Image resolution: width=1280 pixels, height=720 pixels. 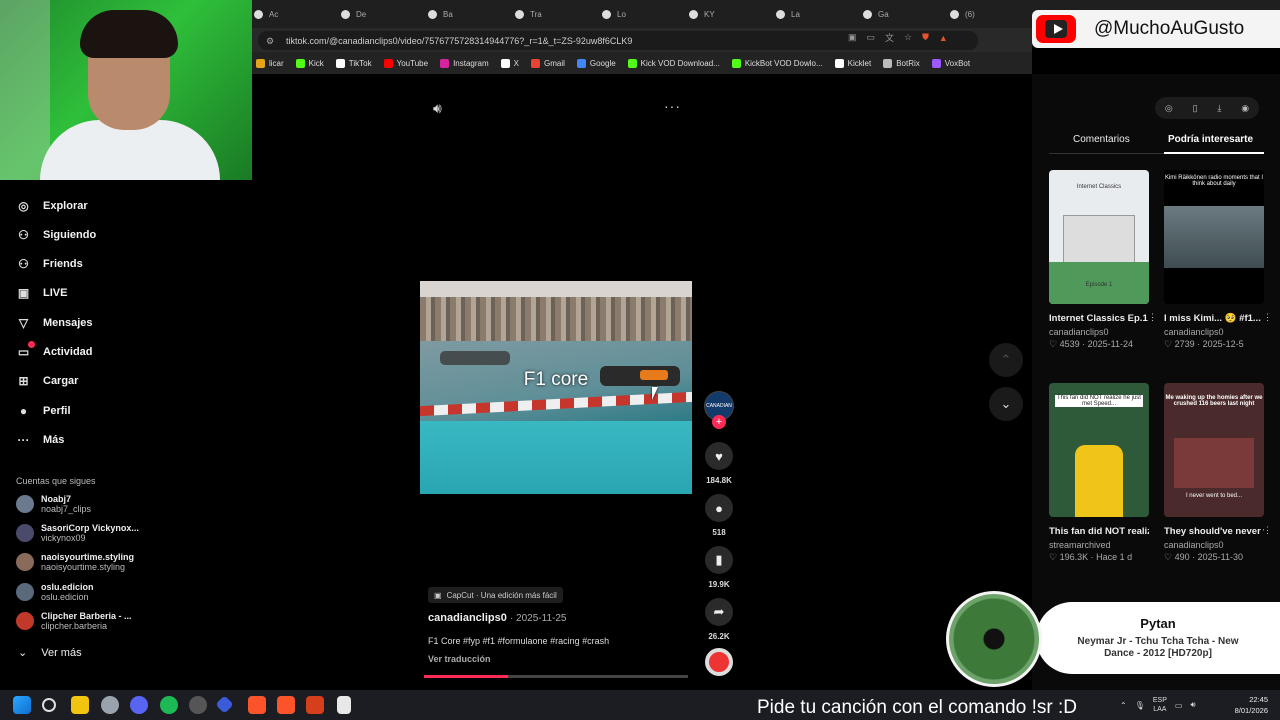 What do you see at coordinates (353, 14) in the screenshot?
I see `browser-tab: De` at bounding box center [353, 14].